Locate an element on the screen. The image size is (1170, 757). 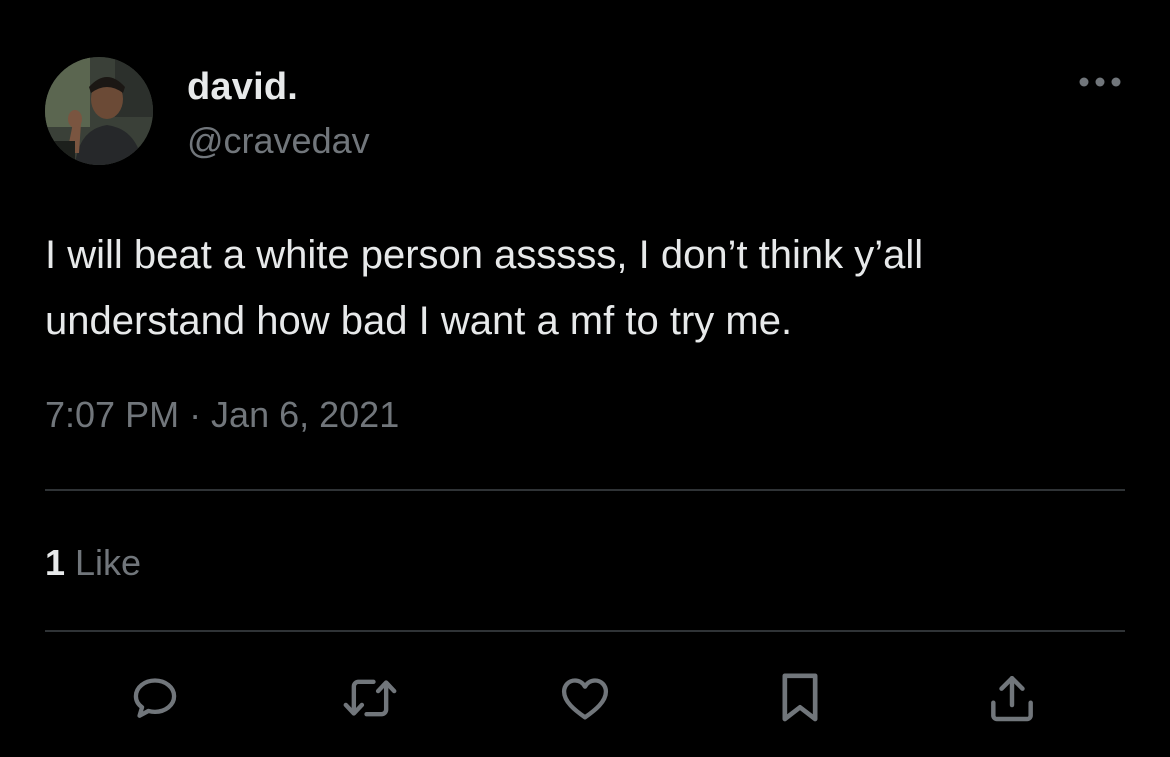
share-button is located at coordinates (1012, 698).